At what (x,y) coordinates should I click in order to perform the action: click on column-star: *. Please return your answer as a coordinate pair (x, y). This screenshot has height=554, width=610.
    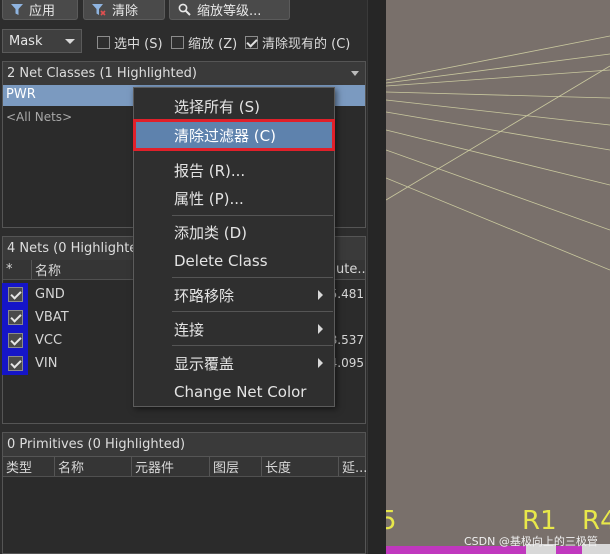
    Looking at the image, I should click on (17, 269).